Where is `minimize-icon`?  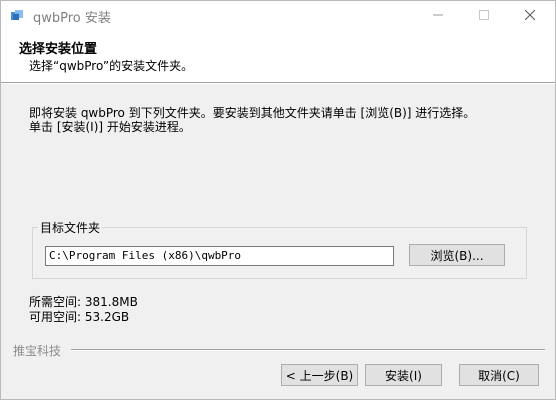 minimize-icon is located at coordinates (438, 16).